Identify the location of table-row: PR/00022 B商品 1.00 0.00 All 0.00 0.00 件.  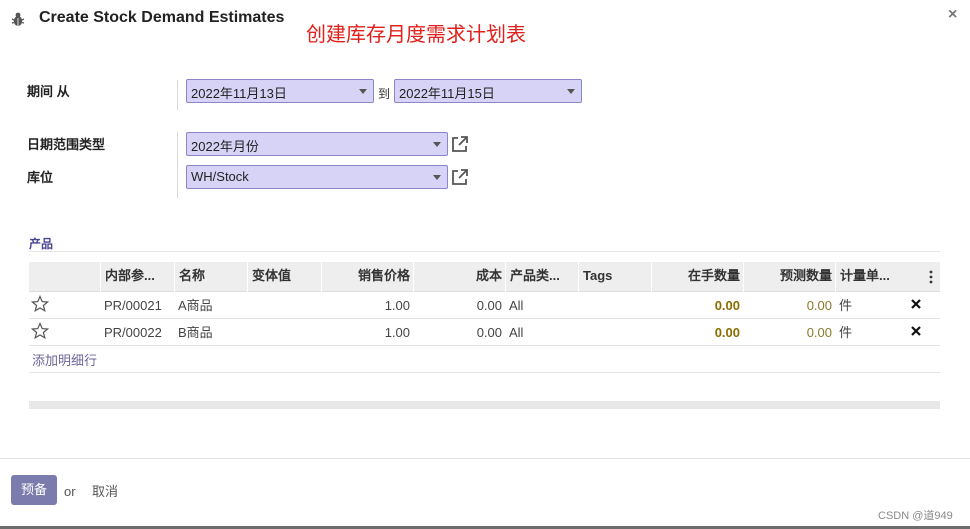
(484, 332).